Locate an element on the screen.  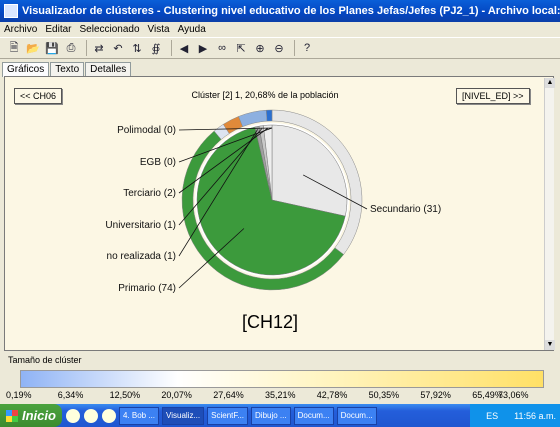
size-tick-label: 73,06% is located at coordinates (513, 395).